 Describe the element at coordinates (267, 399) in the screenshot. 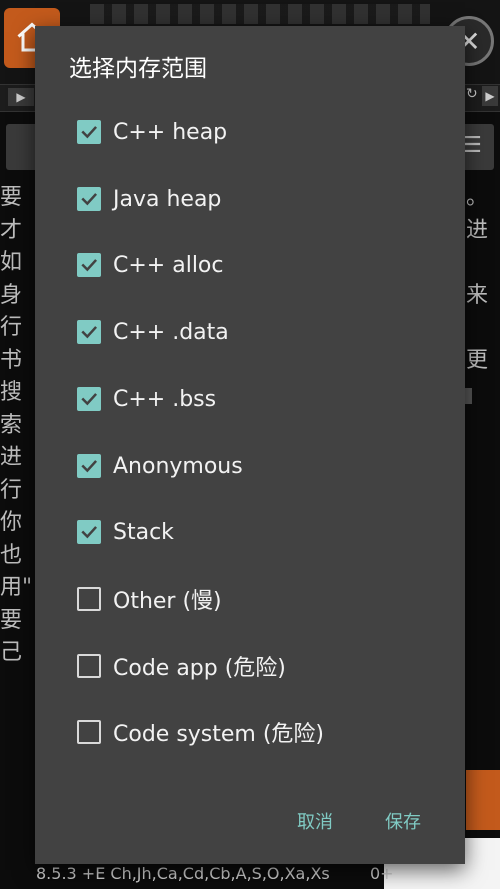

I see `option-cpp-bss: C++ .bss` at that location.